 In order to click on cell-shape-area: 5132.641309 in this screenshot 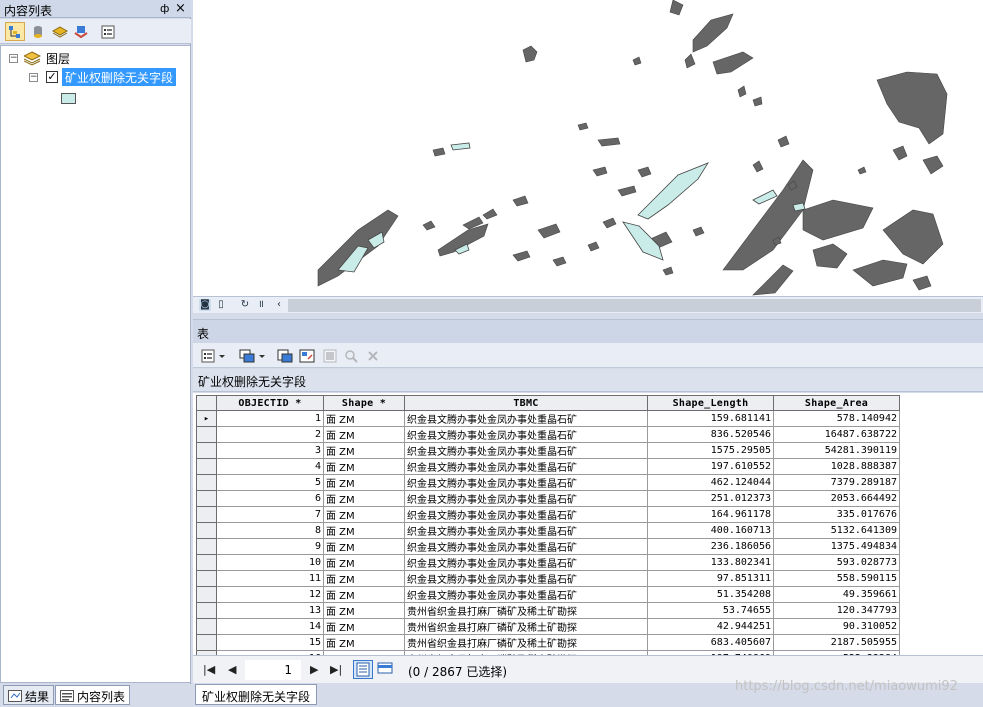, I will do `click(836, 530)`.